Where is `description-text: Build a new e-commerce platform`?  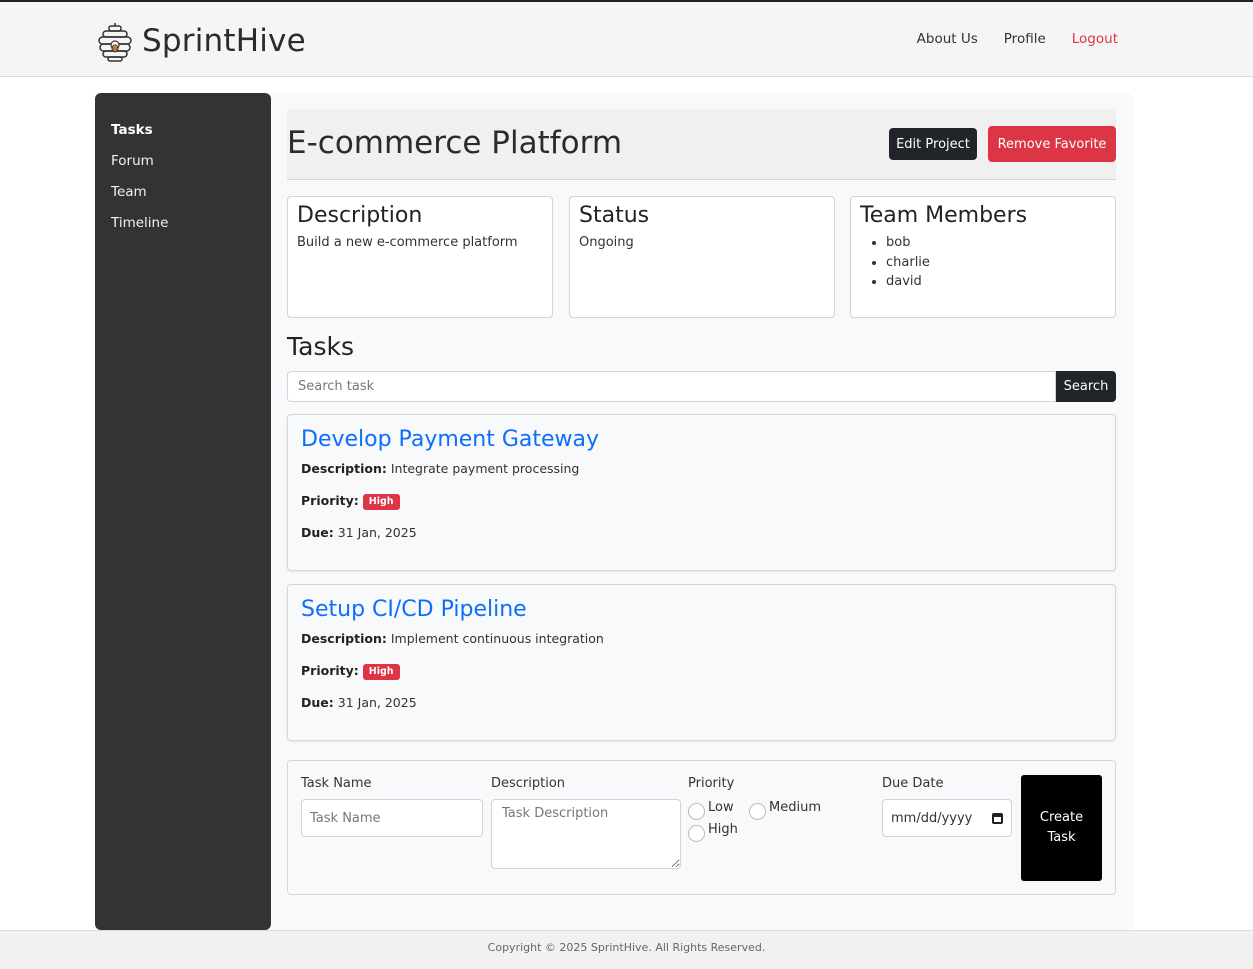 description-text: Build a new e-commerce platform is located at coordinates (407, 242).